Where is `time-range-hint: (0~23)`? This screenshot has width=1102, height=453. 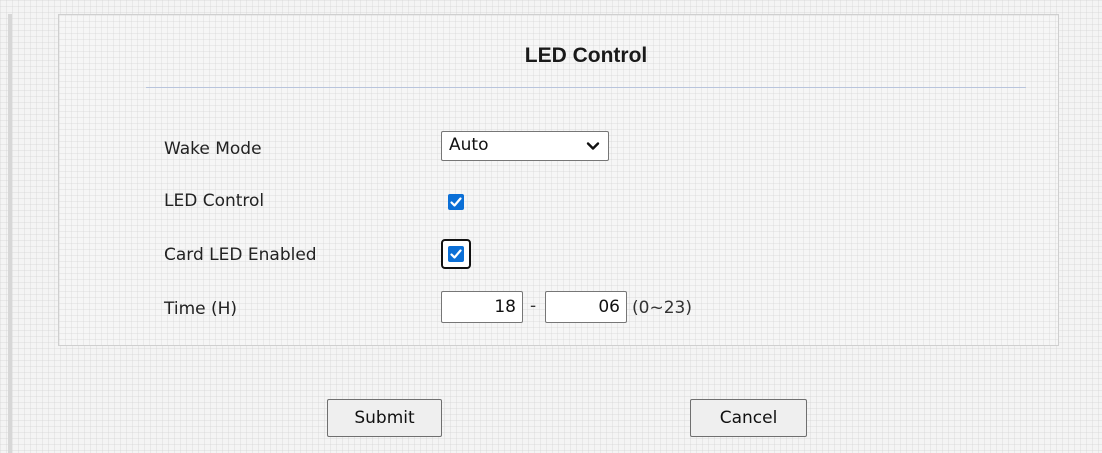
time-range-hint: (0~23) is located at coordinates (662, 308).